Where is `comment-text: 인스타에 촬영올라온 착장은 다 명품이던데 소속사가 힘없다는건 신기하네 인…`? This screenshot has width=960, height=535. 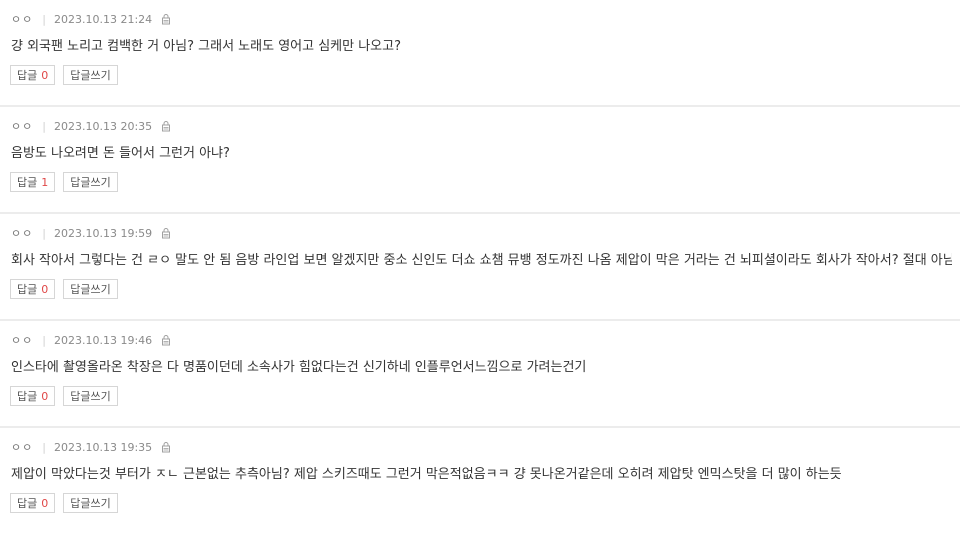 comment-text: 인스타에 촬영올라온 착장은 다 명품이던데 소속사가 힘없다는건 신기하네 인… is located at coordinates (299, 367).